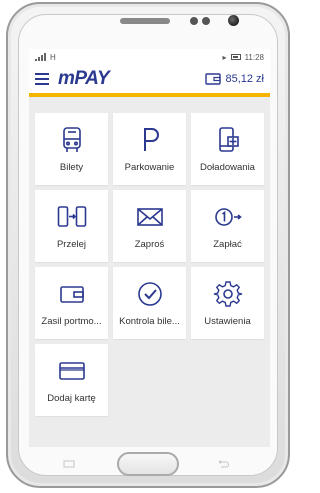 The width and height of the screenshot is (320, 493). Describe the element at coordinates (224, 57) in the screenshot. I see `nfc-icon: ▸` at that location.